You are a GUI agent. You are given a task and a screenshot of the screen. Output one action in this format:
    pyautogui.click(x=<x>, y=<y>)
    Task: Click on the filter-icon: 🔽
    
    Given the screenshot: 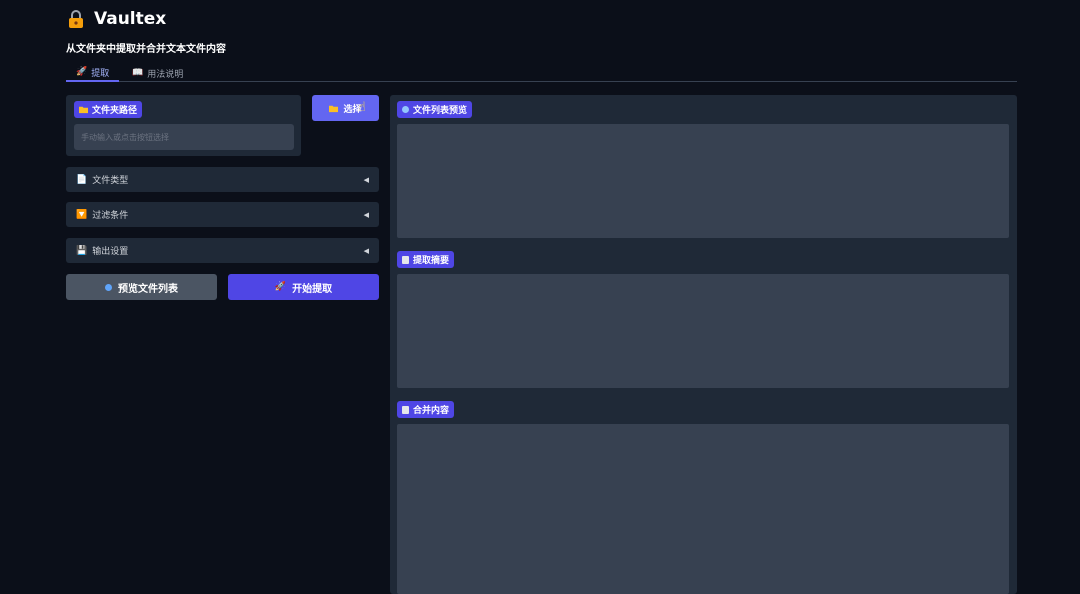 What is the action you would take?
    pyautogui.click(x=82, y=214)
    